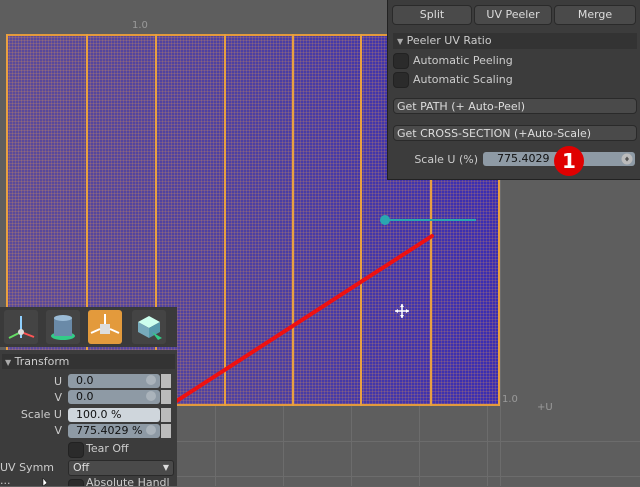 The image size is (640, 487). Describe the element at coordinates (81, 467) in the screenshot. I see `uv-symmetry-value: Off` at that location.